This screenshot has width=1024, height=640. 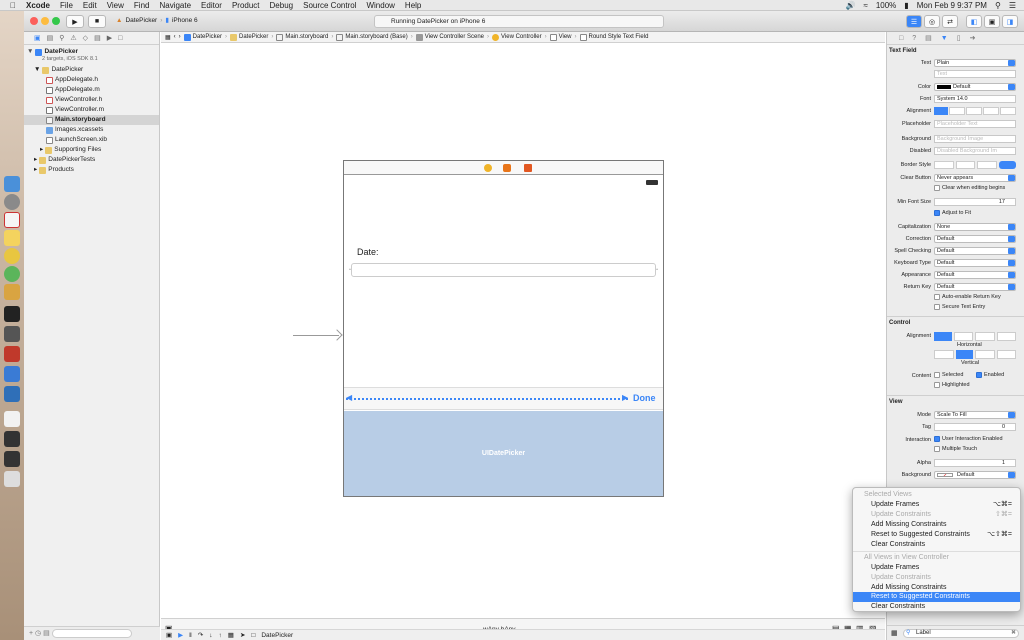 I want to click on filter-icon: ▤, so click(x=46, y=633).